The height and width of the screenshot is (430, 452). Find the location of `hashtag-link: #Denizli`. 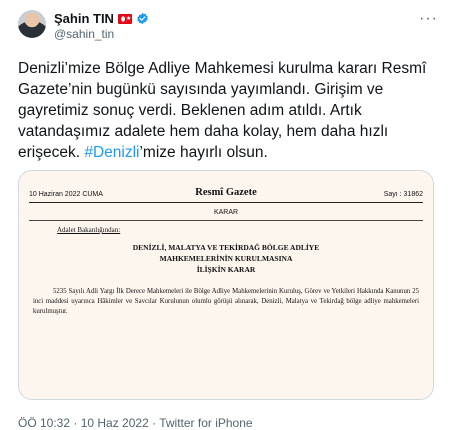

hashtag-link: #Denizli is located at coordinates (111, 152).